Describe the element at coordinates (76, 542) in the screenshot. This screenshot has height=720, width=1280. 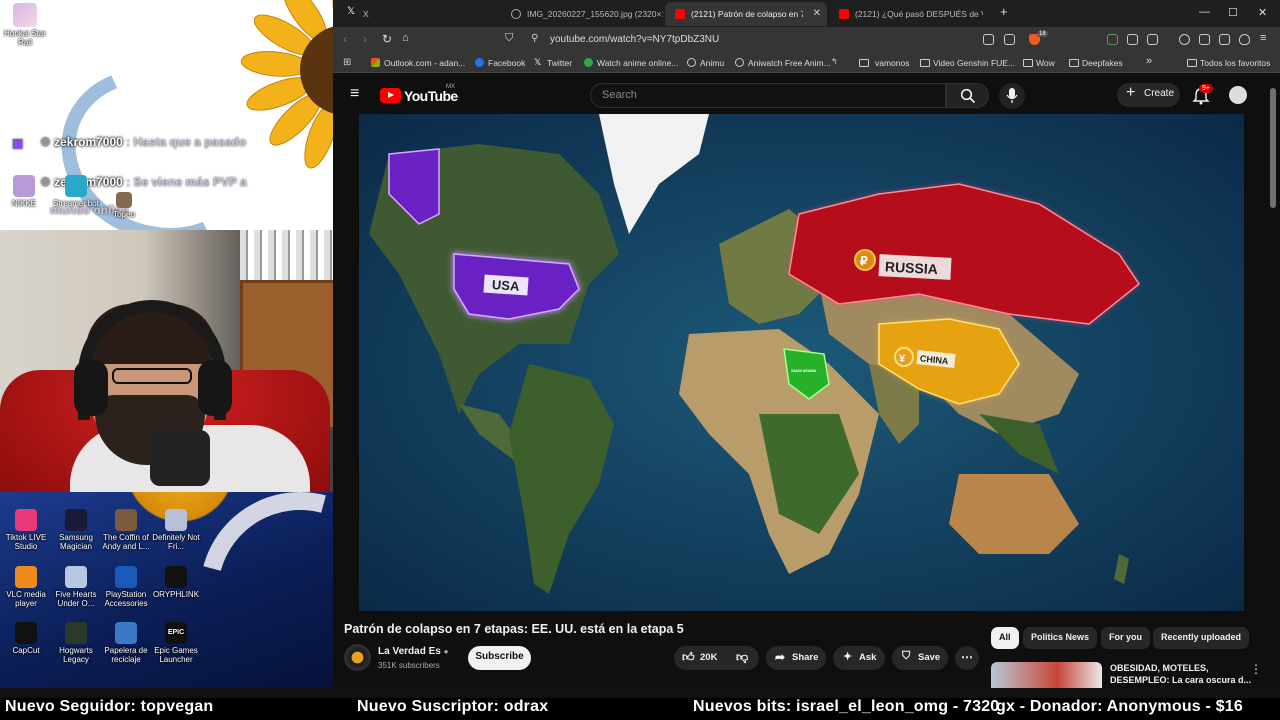
I see `icon-label: Samsung Magician` at that location.